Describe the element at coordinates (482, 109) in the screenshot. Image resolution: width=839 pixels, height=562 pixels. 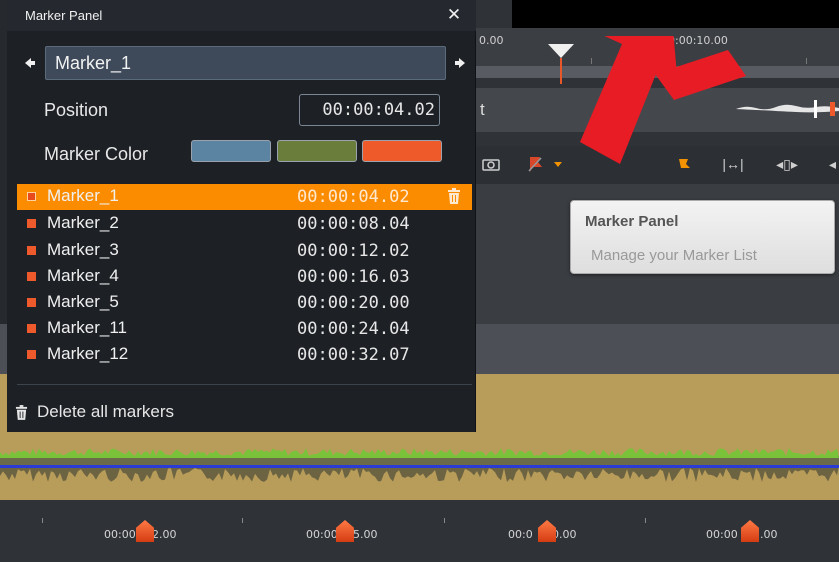
I see `track-header-text: t` at that location.